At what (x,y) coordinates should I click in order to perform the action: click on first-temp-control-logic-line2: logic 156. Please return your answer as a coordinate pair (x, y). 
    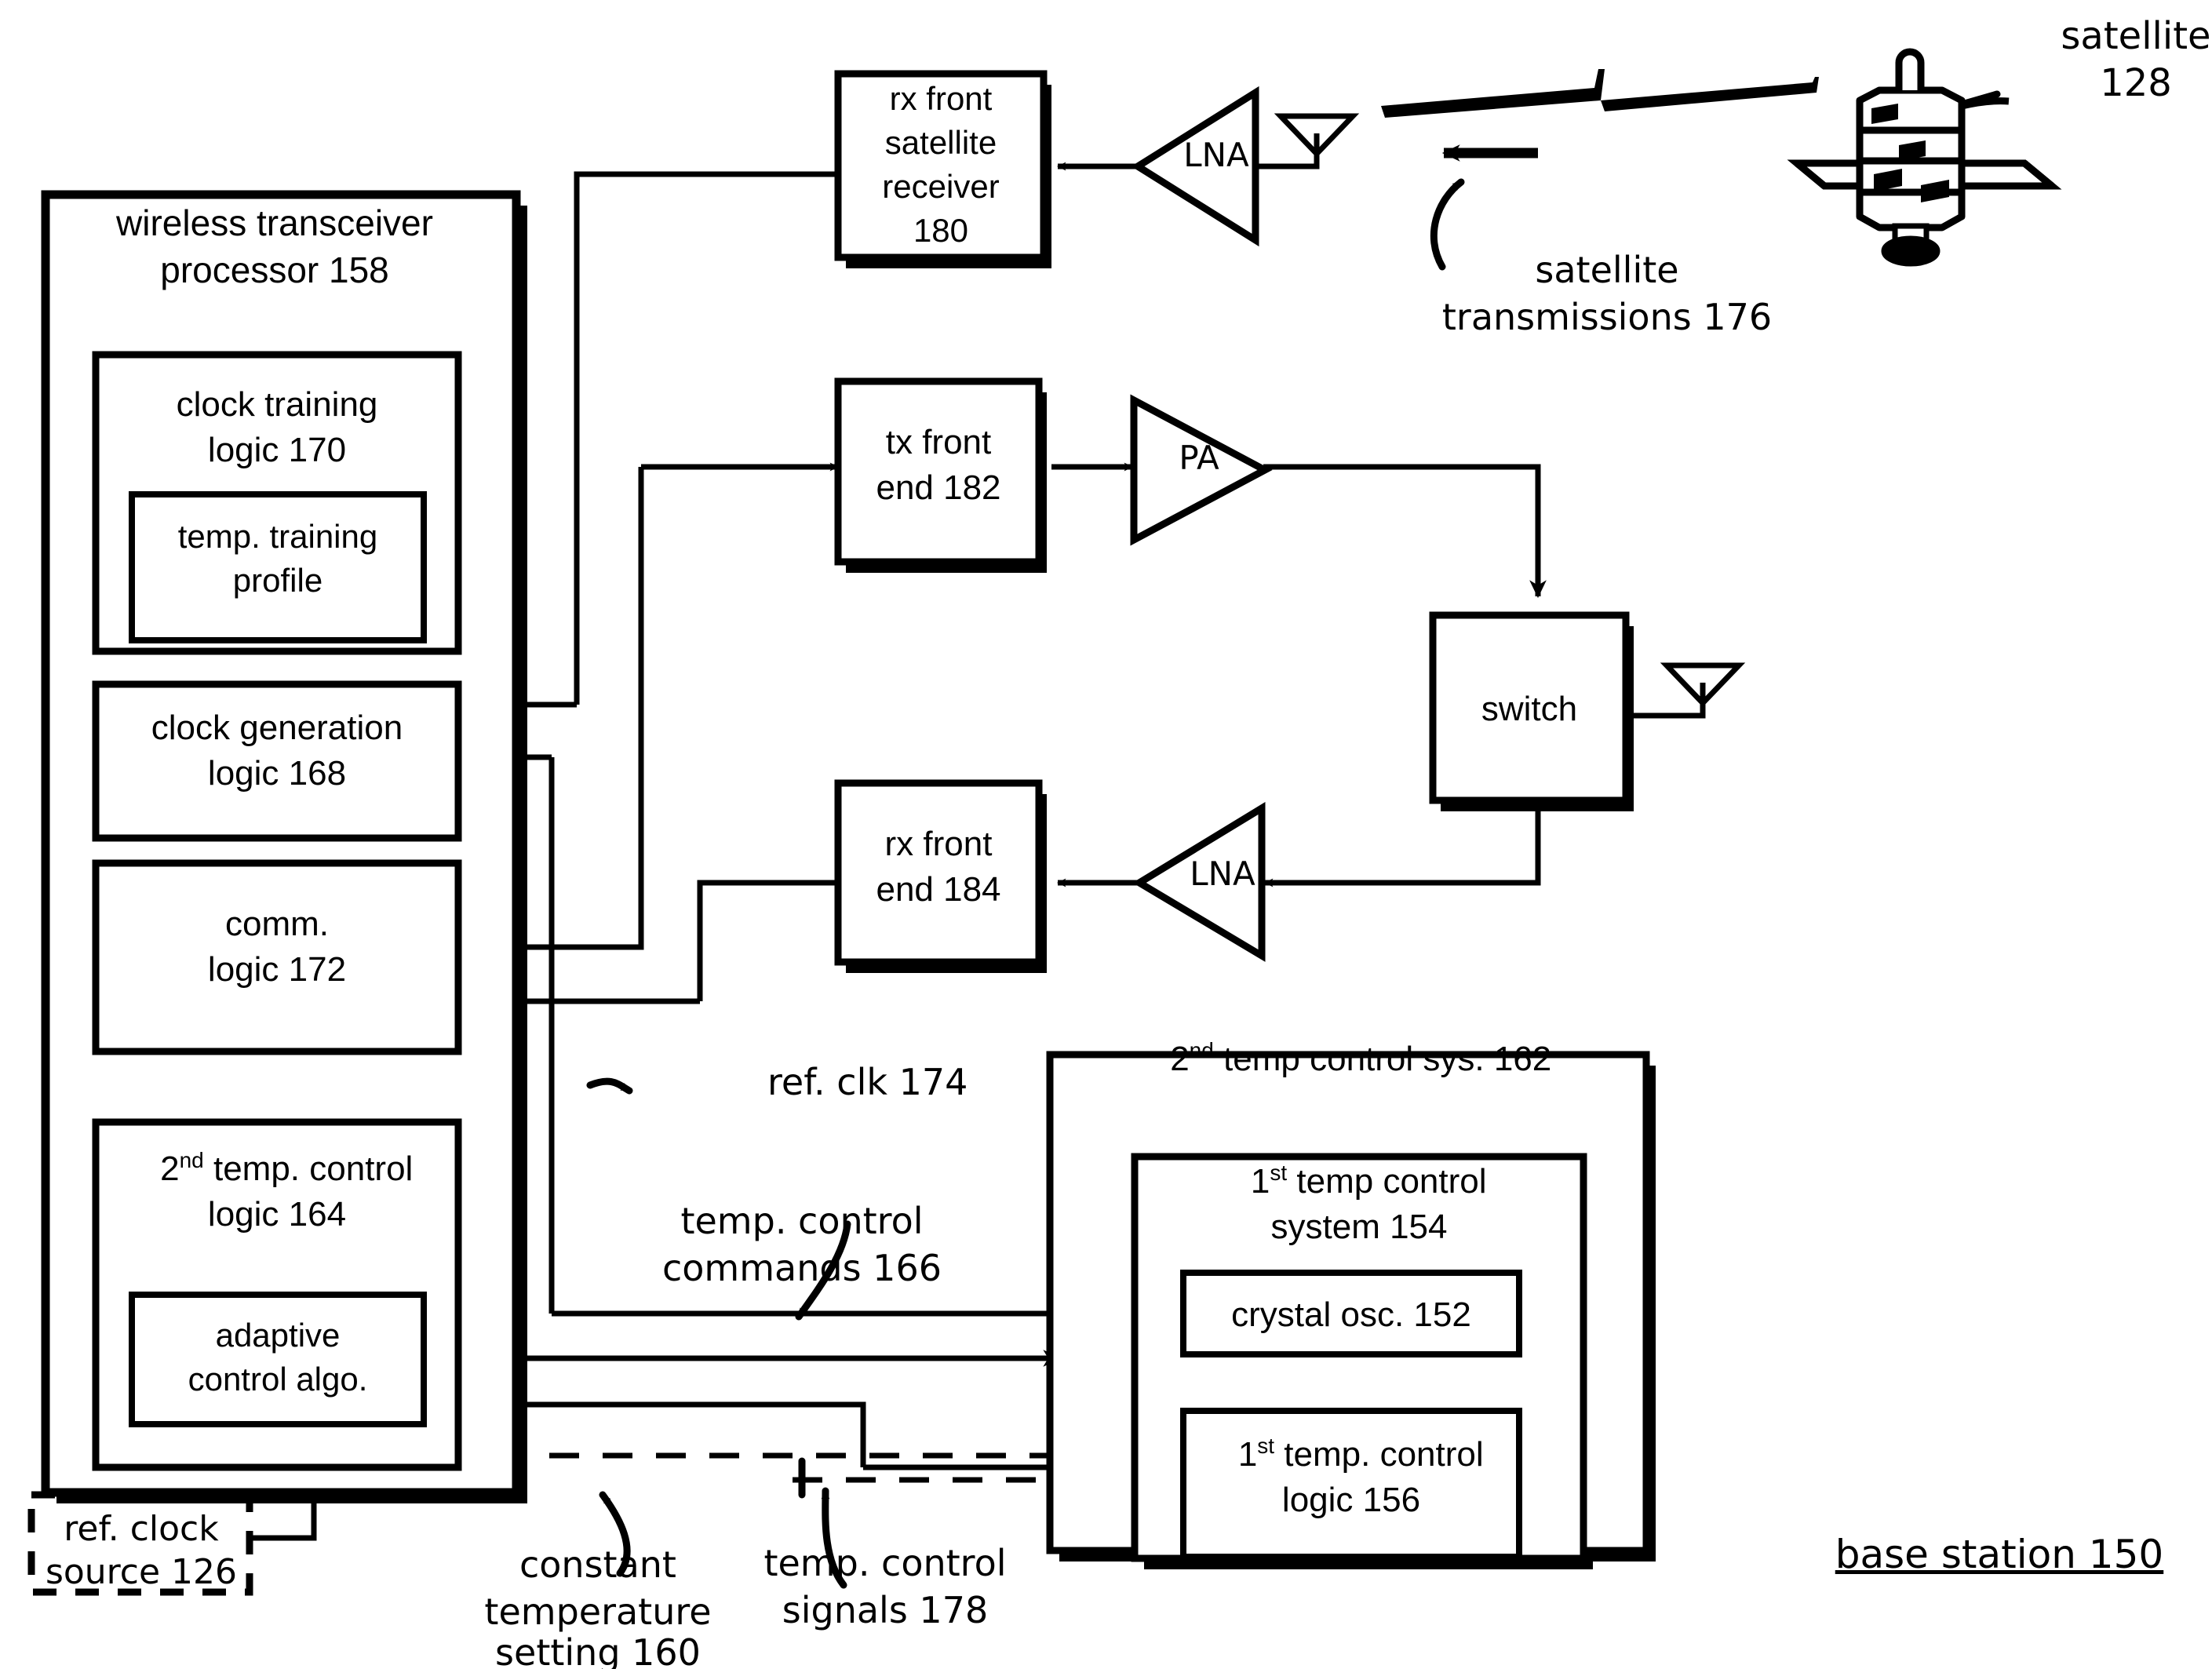
    Looking at the image, I should click on (1351, 1500).